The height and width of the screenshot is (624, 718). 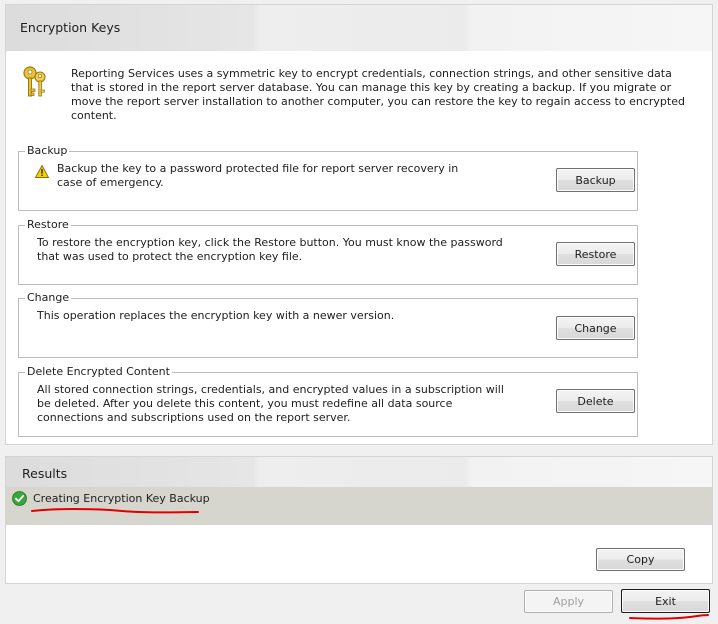 What do you see at coordinates (568, 601) in the screenshot?
I see `apply-button: Apply` at bounding box center [568, 601].